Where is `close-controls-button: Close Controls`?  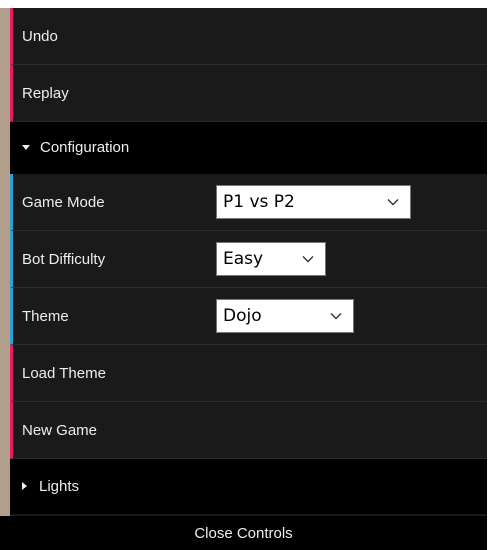 close-controls-button: Close Controls is located at coordinates (243, 533).